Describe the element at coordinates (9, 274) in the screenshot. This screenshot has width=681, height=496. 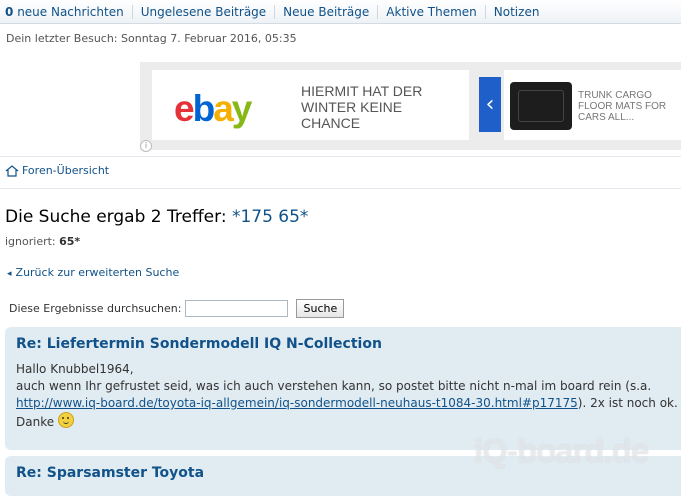
I see `chevron-left-icon: ◂` at that location.